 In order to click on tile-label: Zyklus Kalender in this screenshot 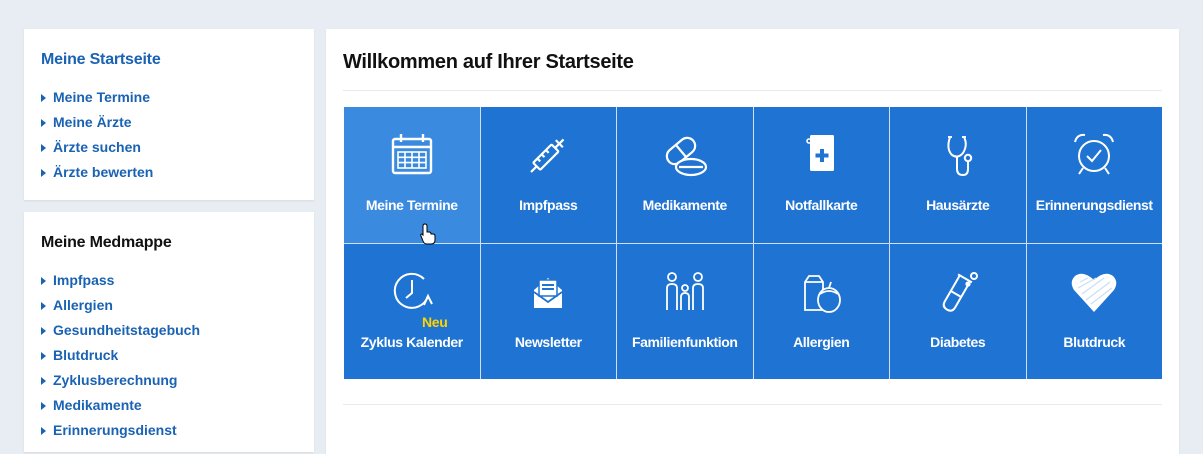, I will do `click(412, 341)`.